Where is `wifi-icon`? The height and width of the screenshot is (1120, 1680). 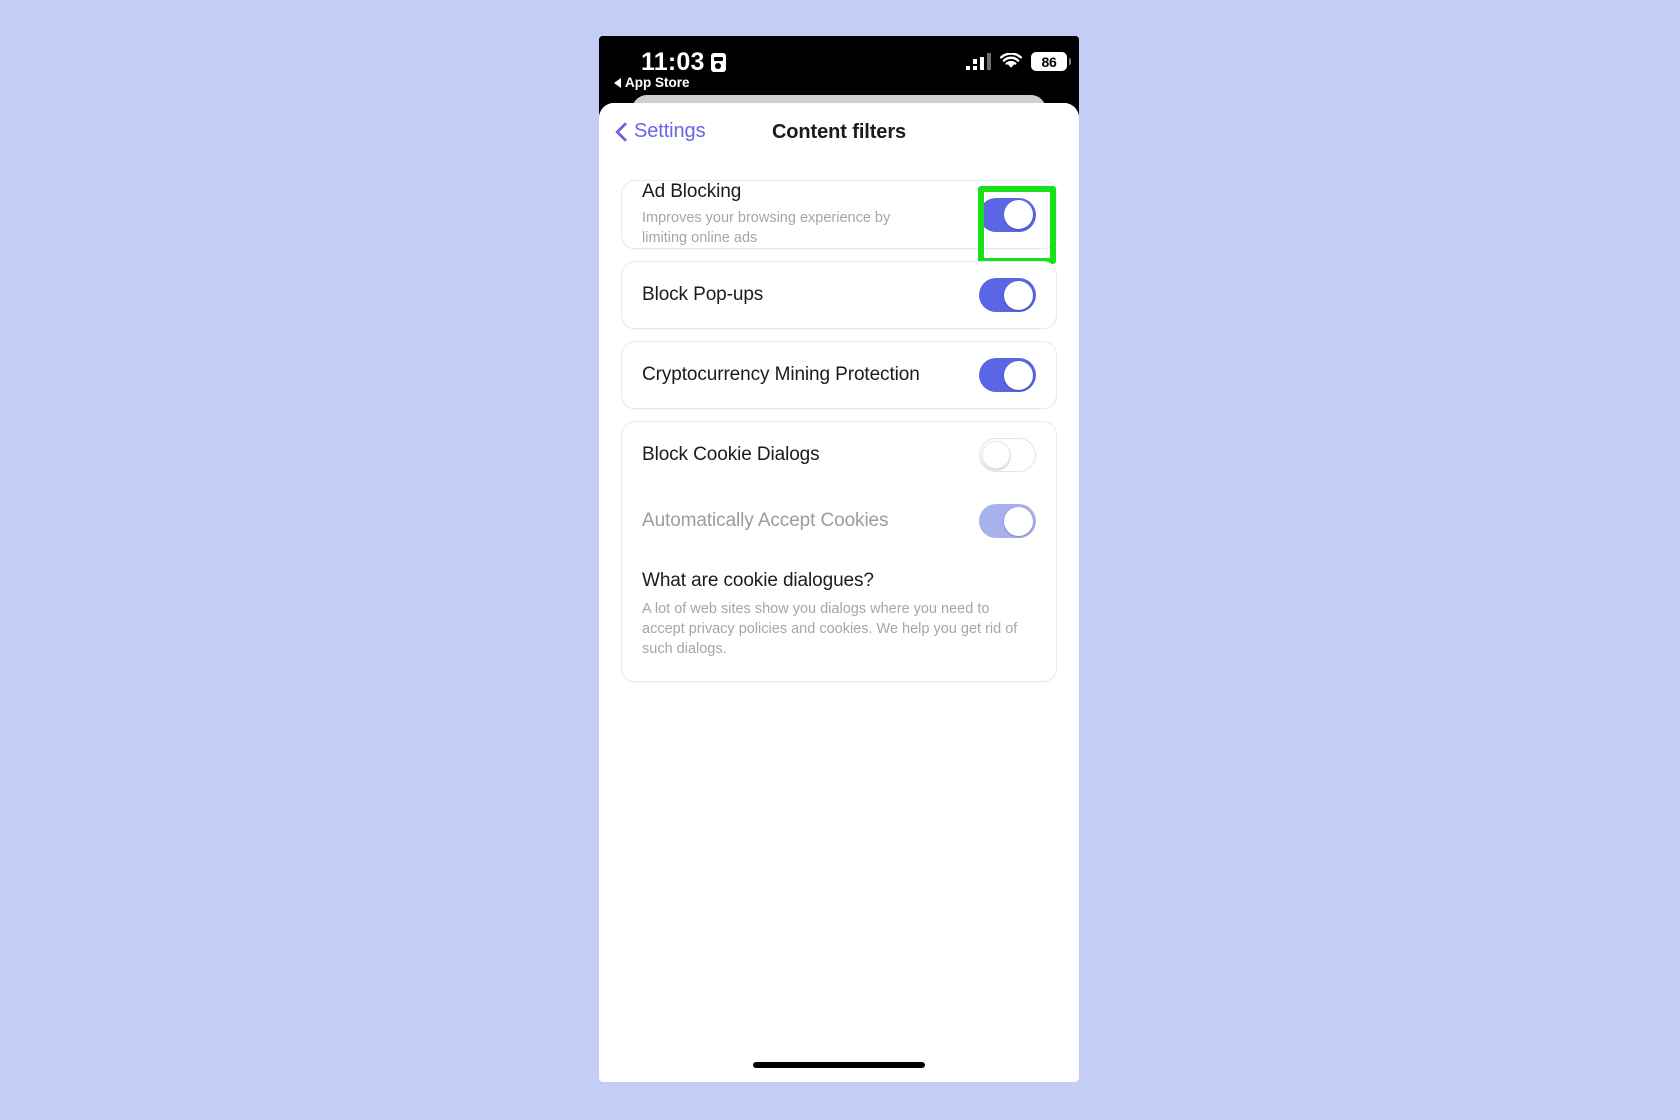 wifi-icon is located at coordinates (1011, 61).